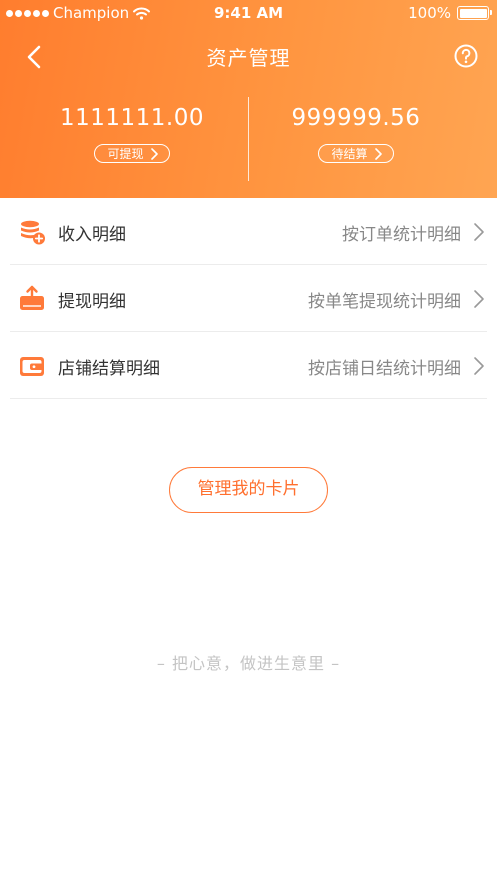 Image resolution: width=497 pixels, height=883 pixels. I want to click on withdrawable-button: 可提现, so click(132, 153).